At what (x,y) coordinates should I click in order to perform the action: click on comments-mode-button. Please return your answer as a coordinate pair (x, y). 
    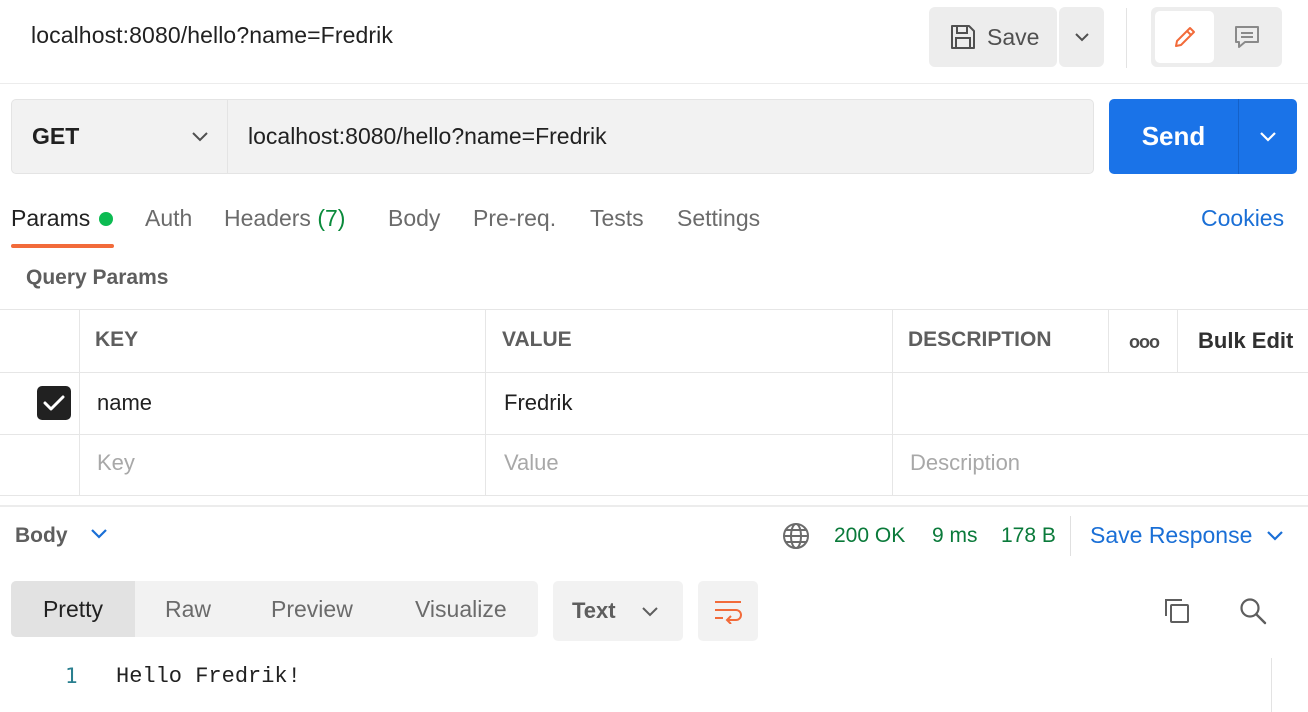
    Looking at the image, I should click on (1246, 37).